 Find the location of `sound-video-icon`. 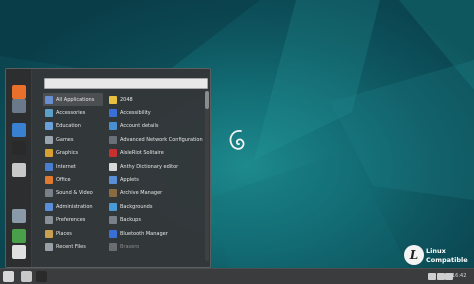

sound-video-icon is located at coordinates (49, 193).